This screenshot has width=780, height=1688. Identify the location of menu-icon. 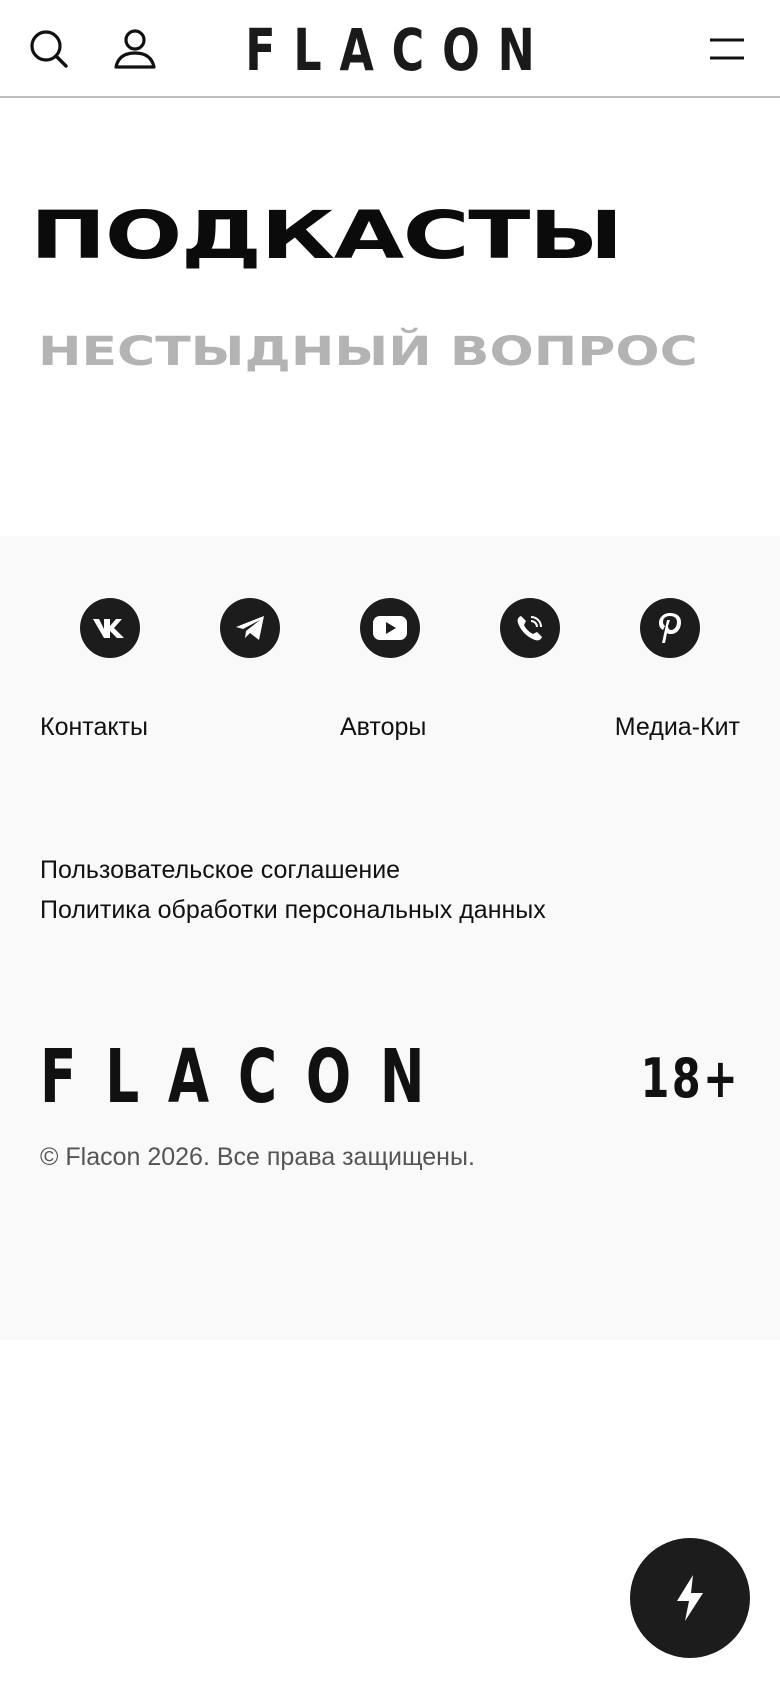
(727, 49).